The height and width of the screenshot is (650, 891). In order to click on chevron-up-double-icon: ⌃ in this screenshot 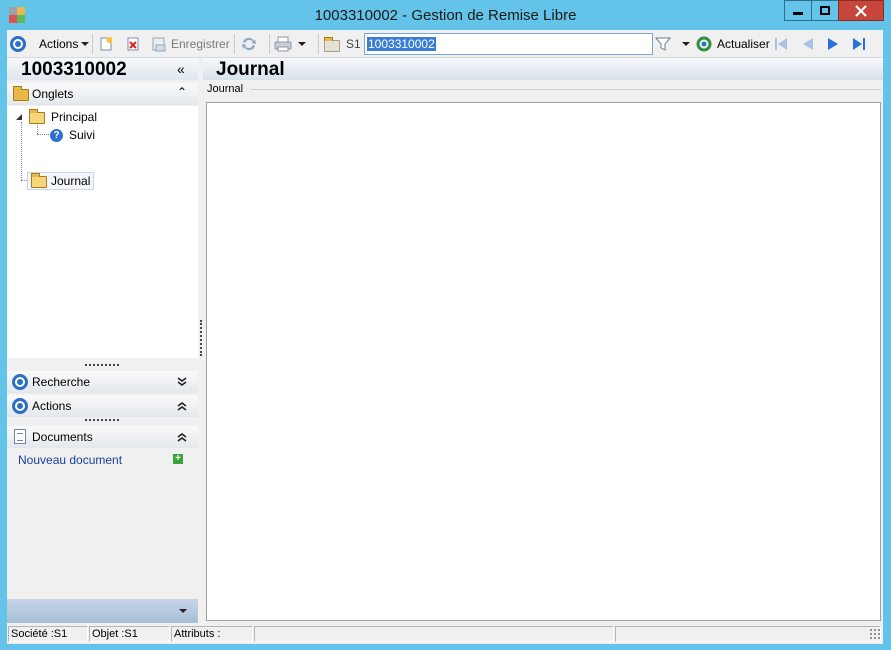, I will do `click(182, 92)`.